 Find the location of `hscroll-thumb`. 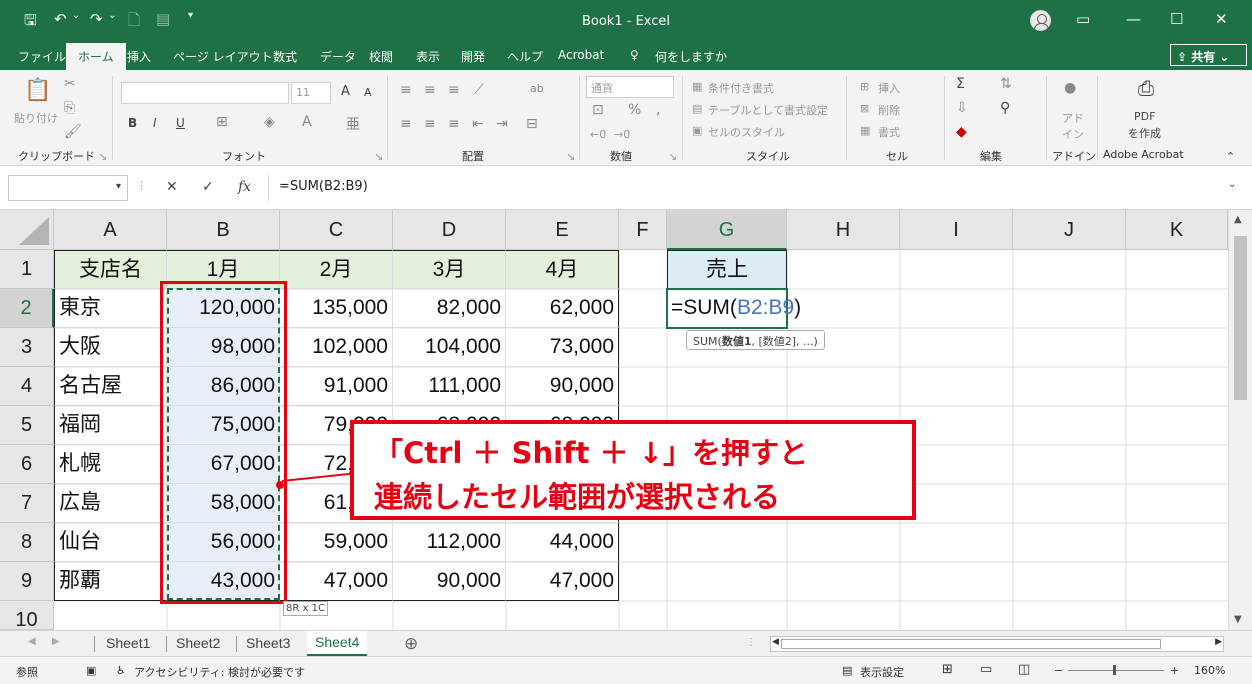

hscroll-thumb is located at coordinates (971, 644).